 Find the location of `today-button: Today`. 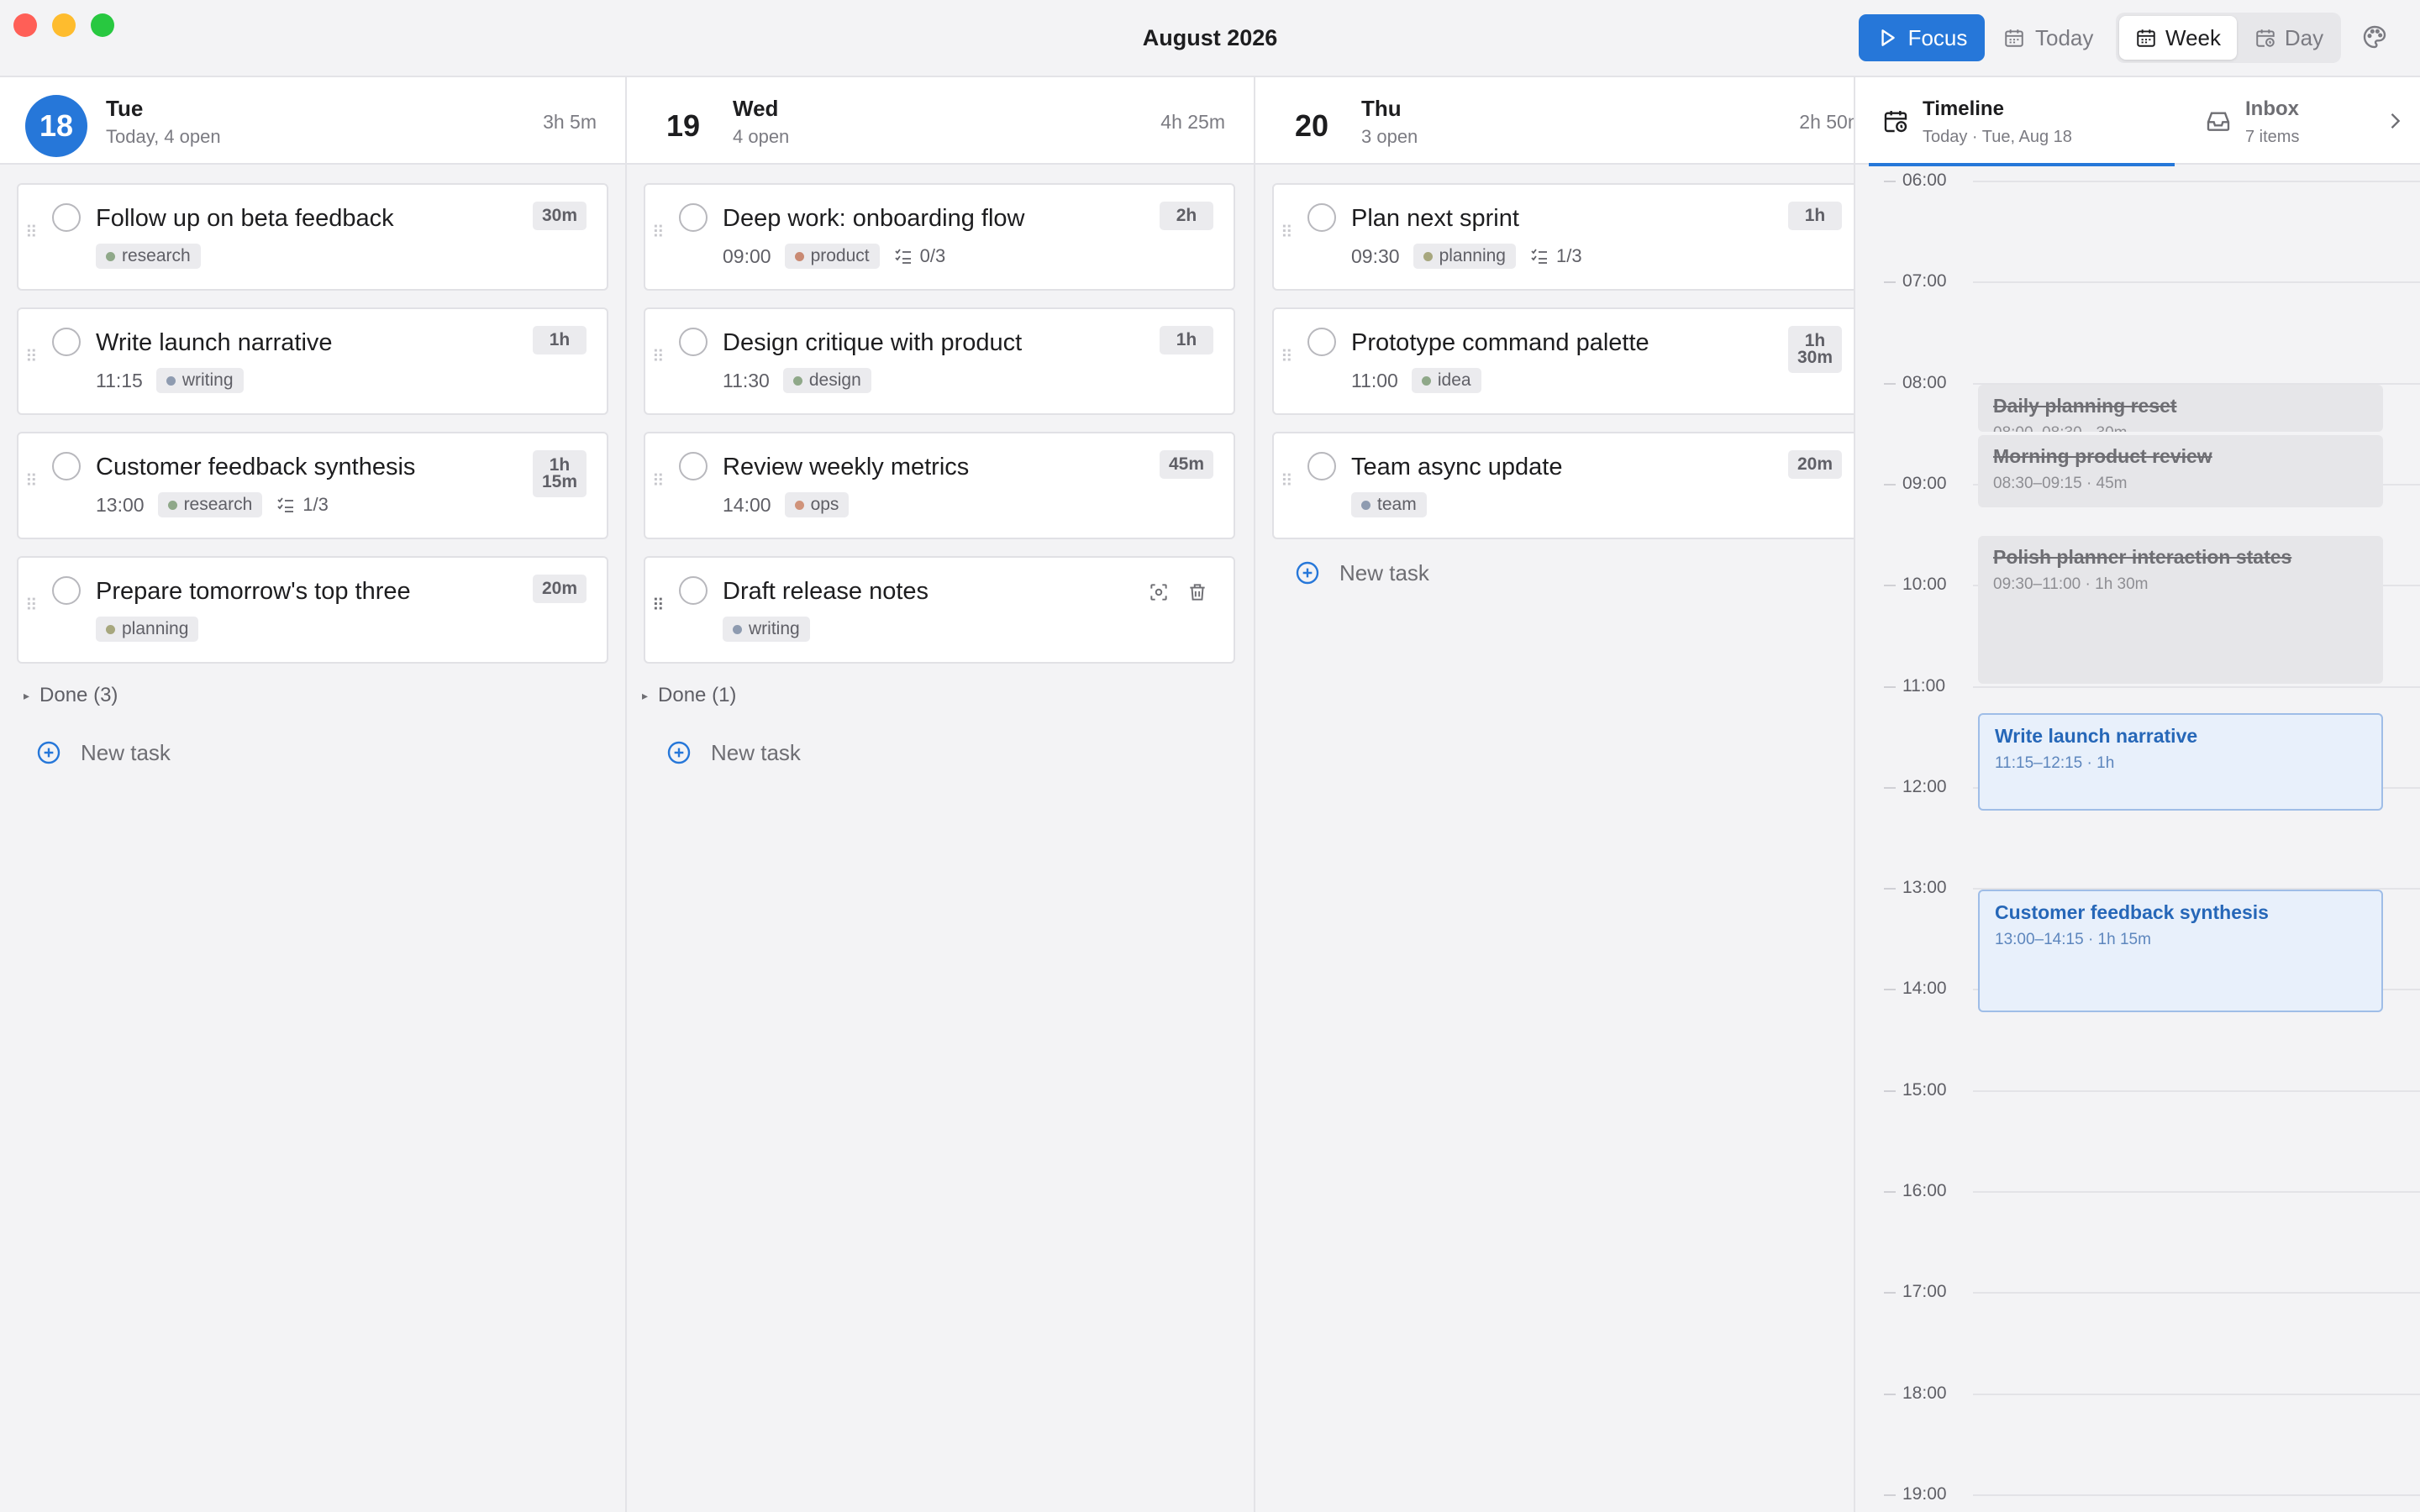

today-button: Today is located at coordinates (2053, 37).